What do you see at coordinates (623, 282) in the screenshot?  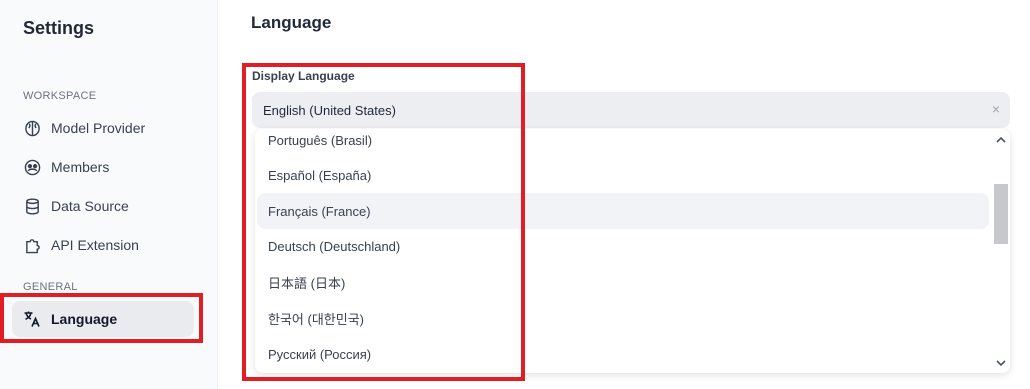 I see `language-option: 日本語 (日本)` at bounding box center [623, 282].